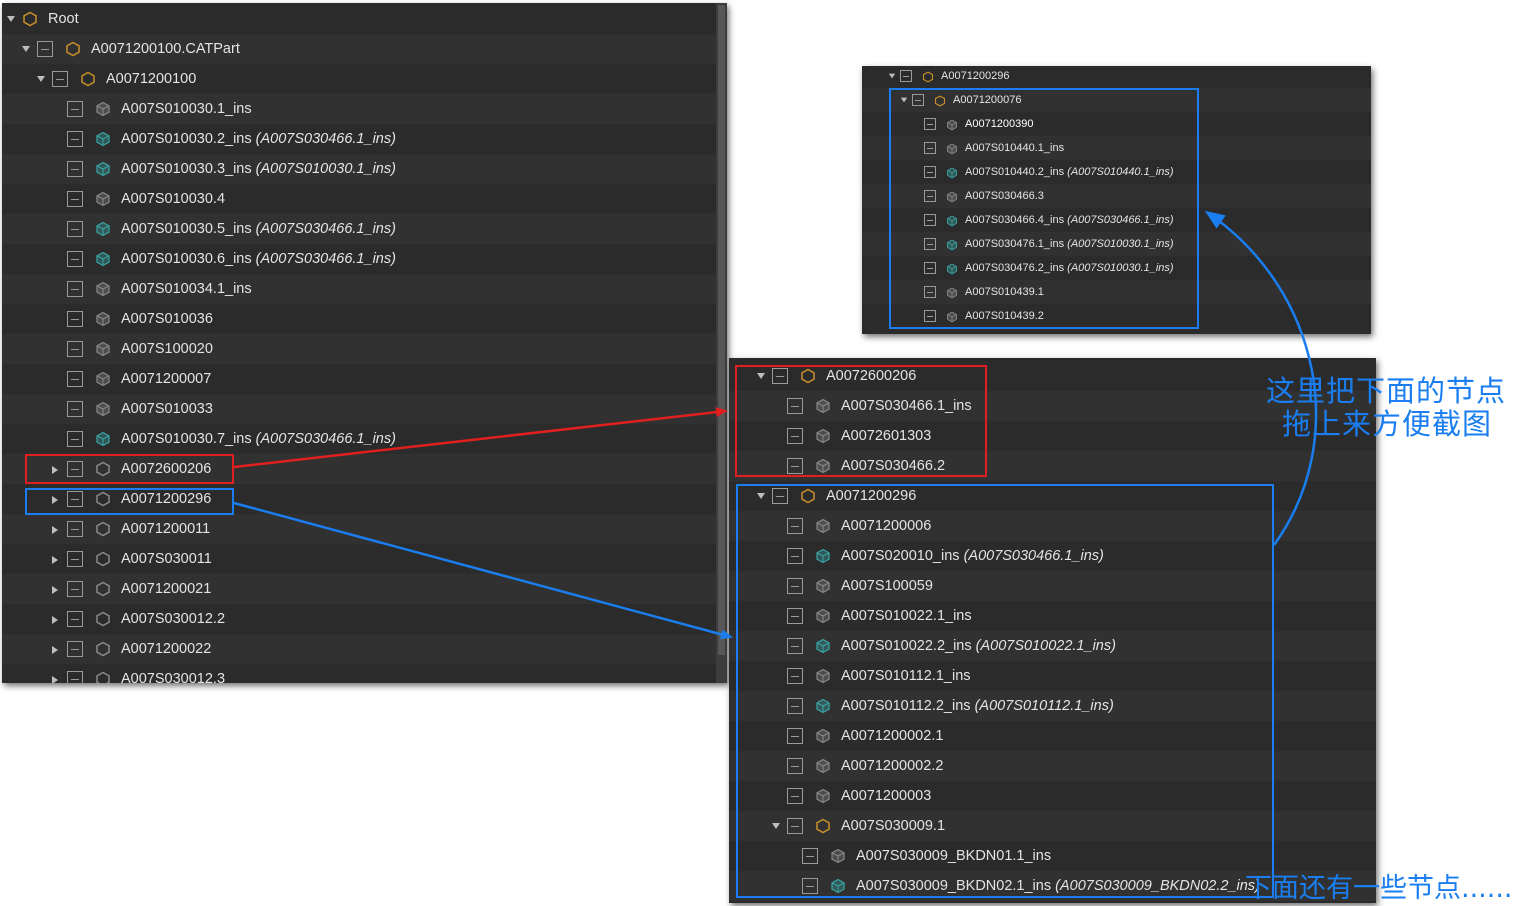 The height and width of the screenshot is (906, 1522). I want to click on note-drag-line2: 拖上来方便截图, so click(1387, 424).